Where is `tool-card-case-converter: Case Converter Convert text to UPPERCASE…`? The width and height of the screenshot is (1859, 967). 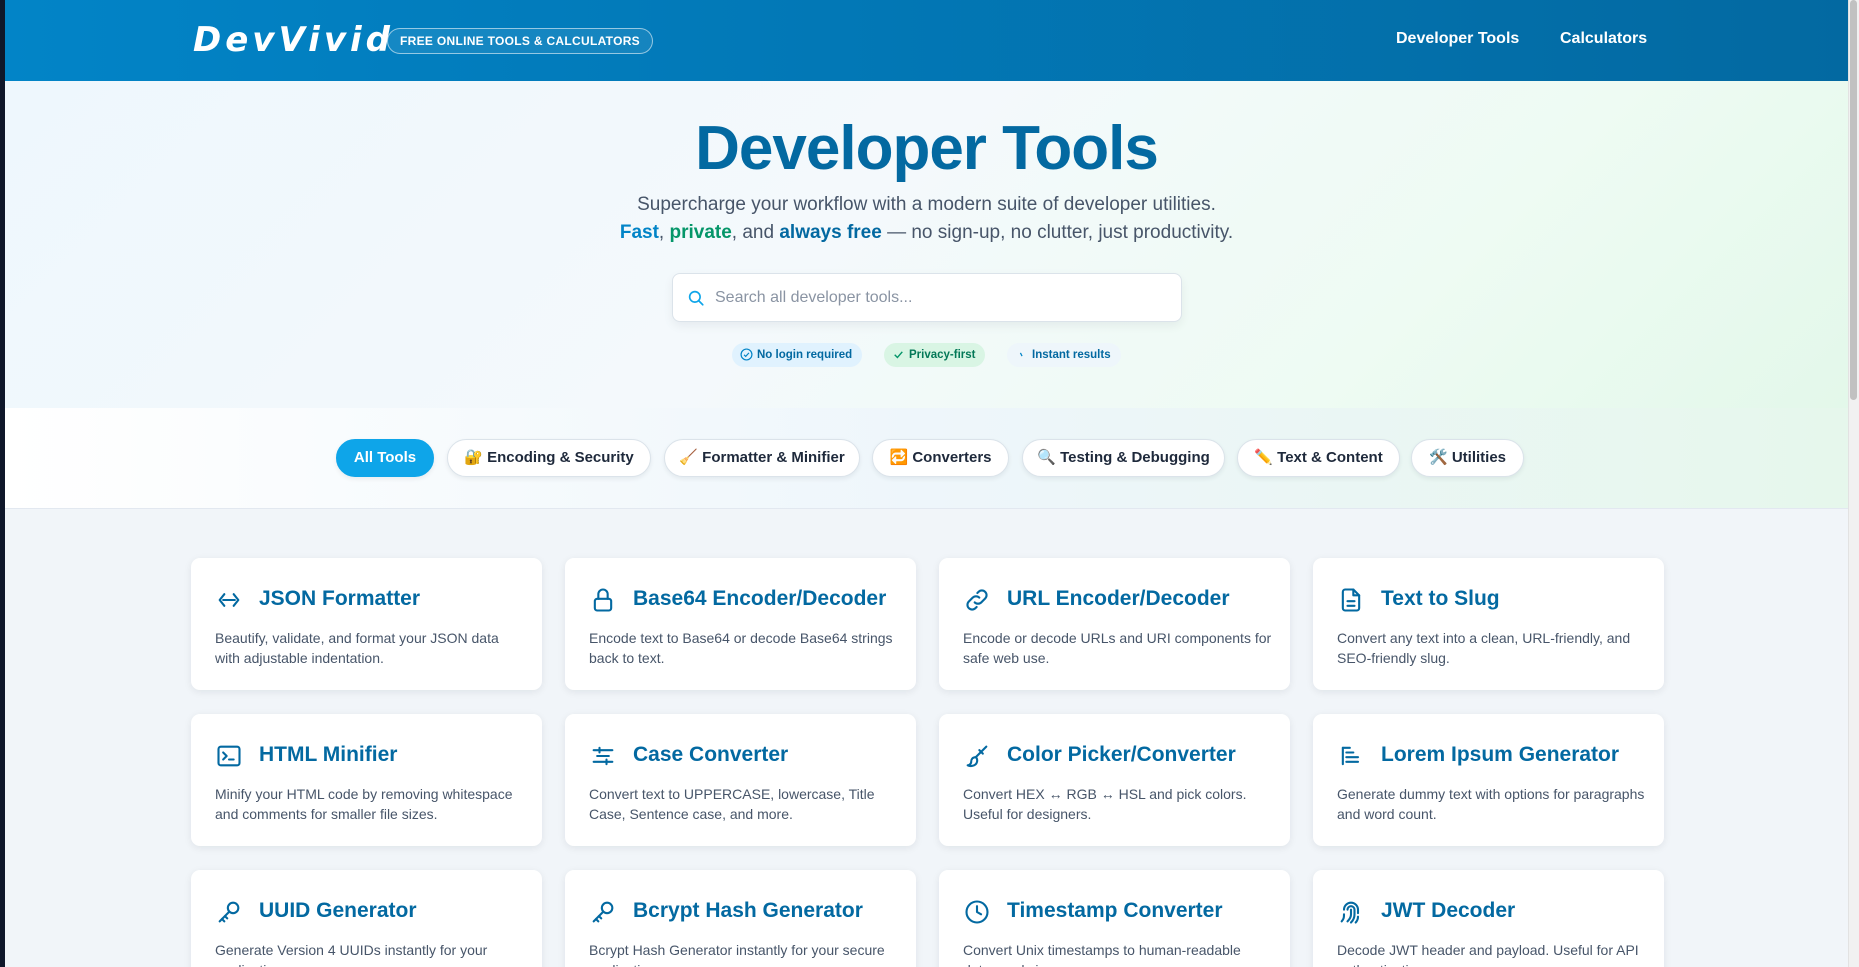 tool-card-case-converter: Case Converter Convert text to UPPERCASE… is located at coordinates (740, 780).